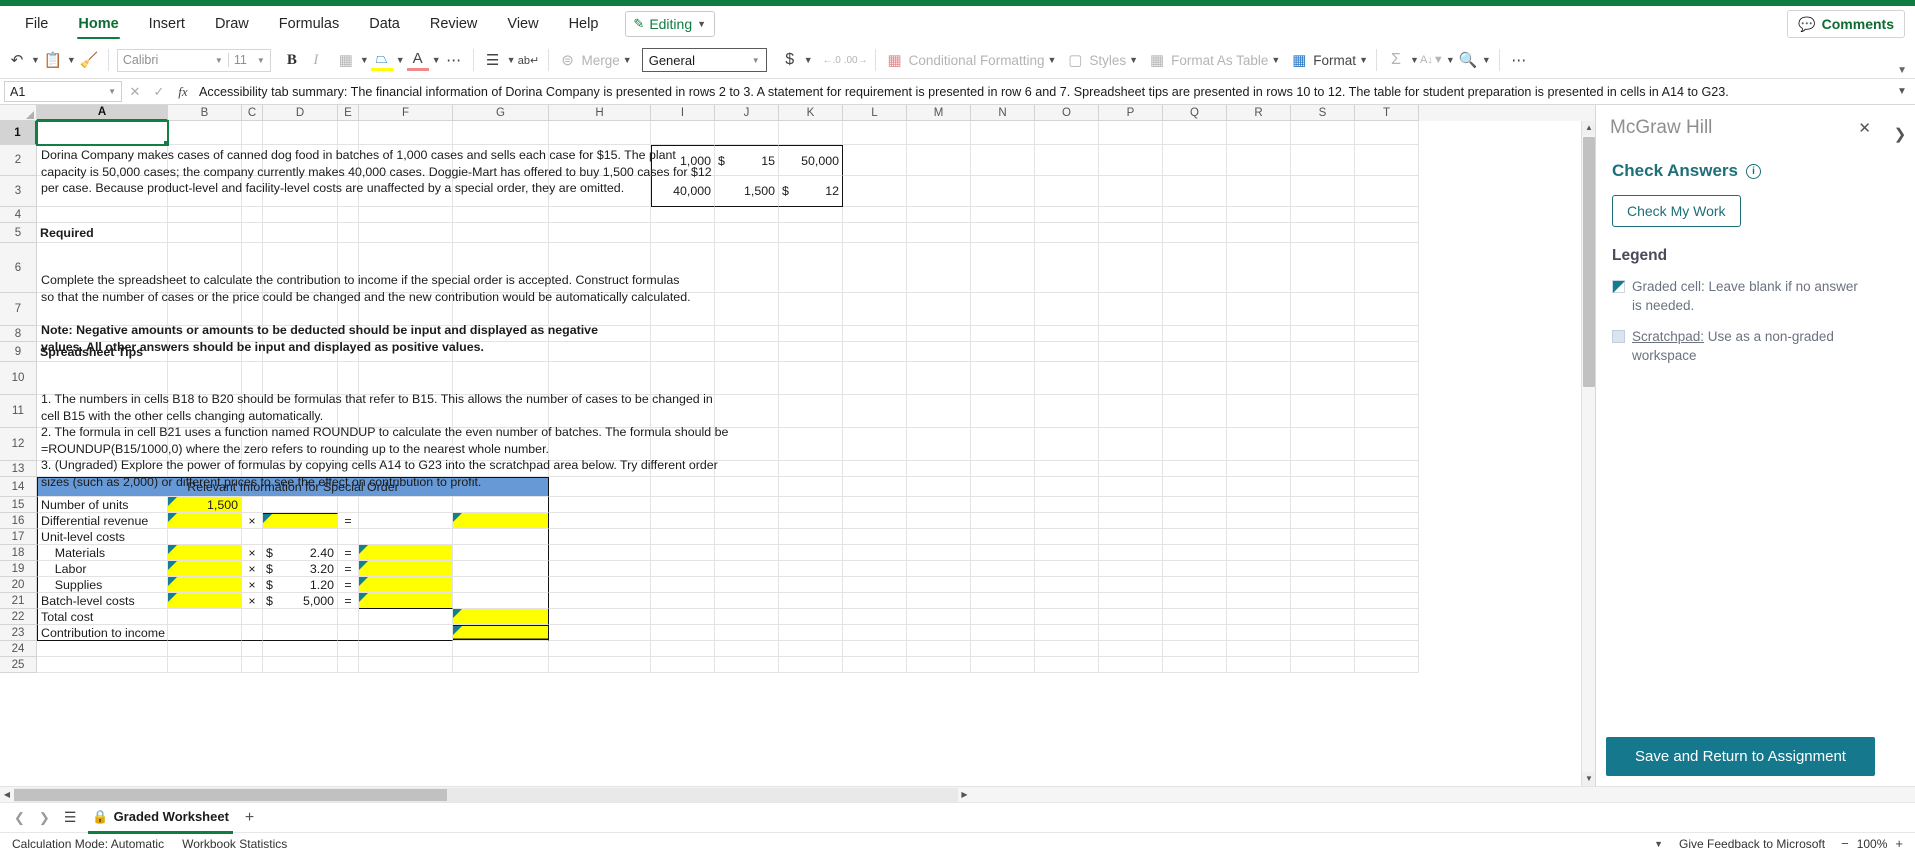 This screenshot has width=1915, height=854. What do you see at coordinates (1387, 215) in the screenshot?
I see `cell-t4` at bounding box center [1387, 215].